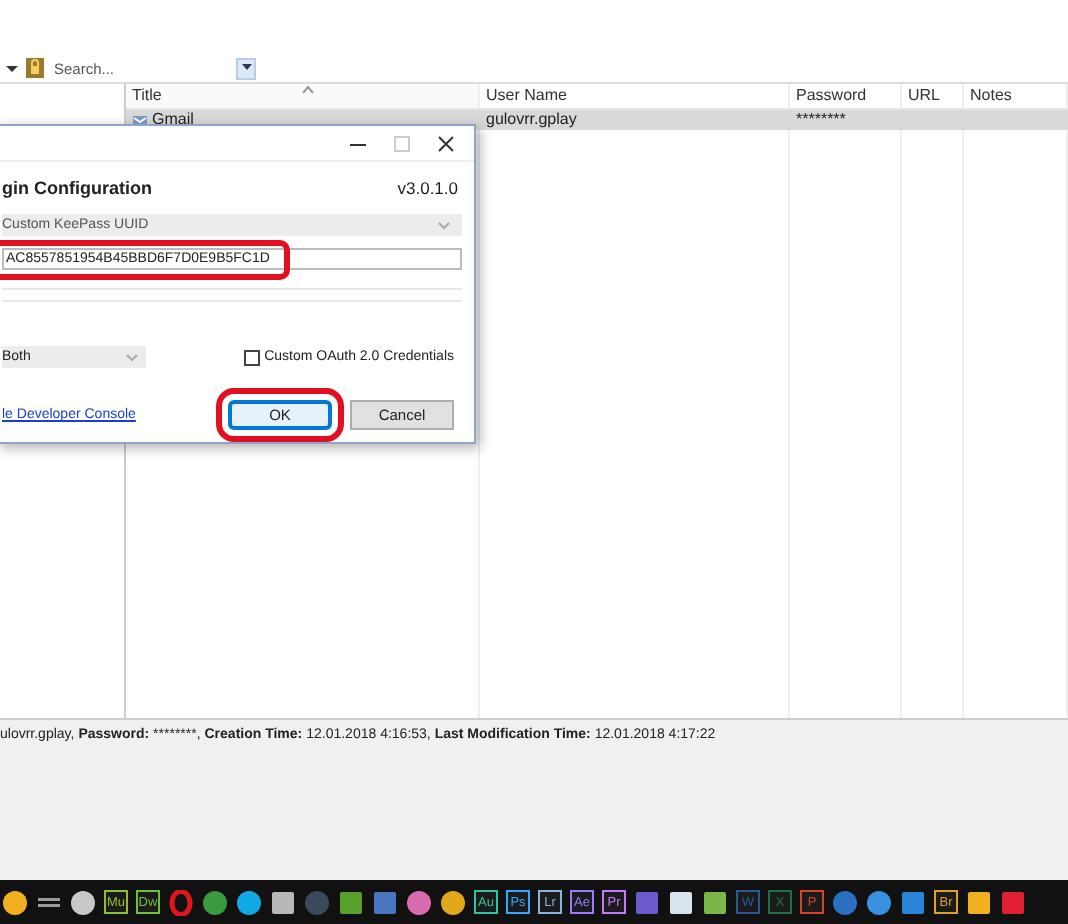 This screenshot has width=1068, height=924. Describe the element at coordinates (427, 188) in the screenshot. I see `version-label: v3.0.1.0` at that location.